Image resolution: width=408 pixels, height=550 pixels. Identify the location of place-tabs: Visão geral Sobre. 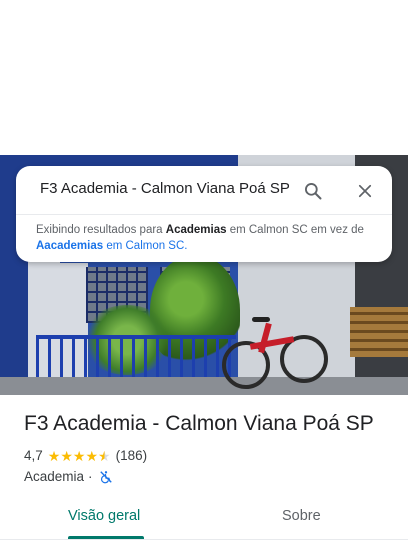
(204, 525).